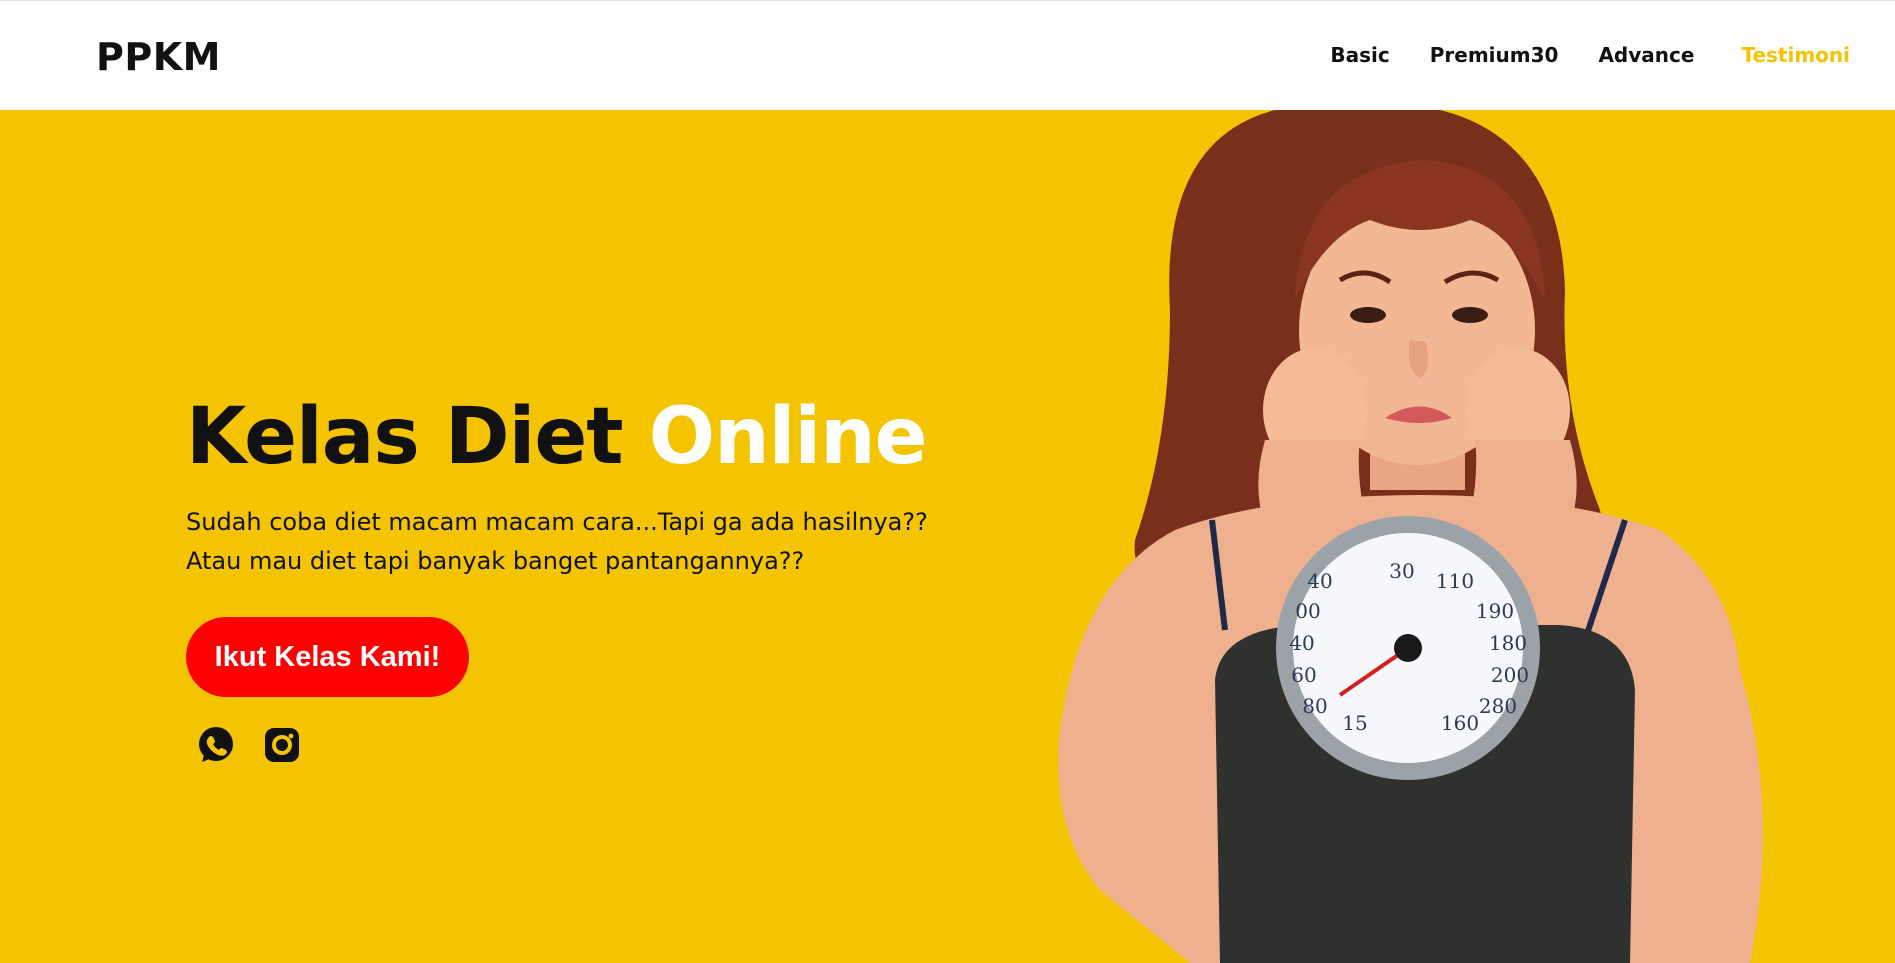 The image size is (1895, 963). Describe the element at coordinates (1368, 315) in the screenshot. I see `eye-left` at that location.